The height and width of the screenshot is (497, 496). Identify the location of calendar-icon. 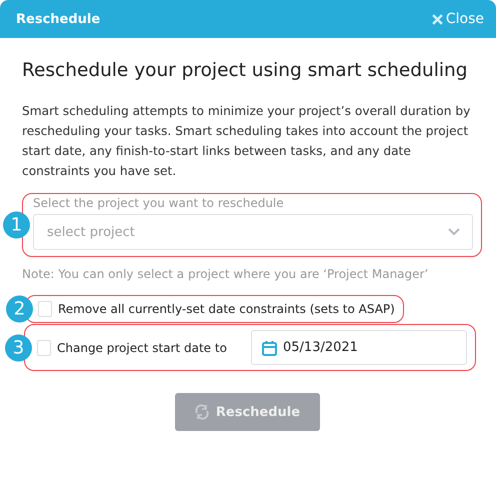
(269, 348).